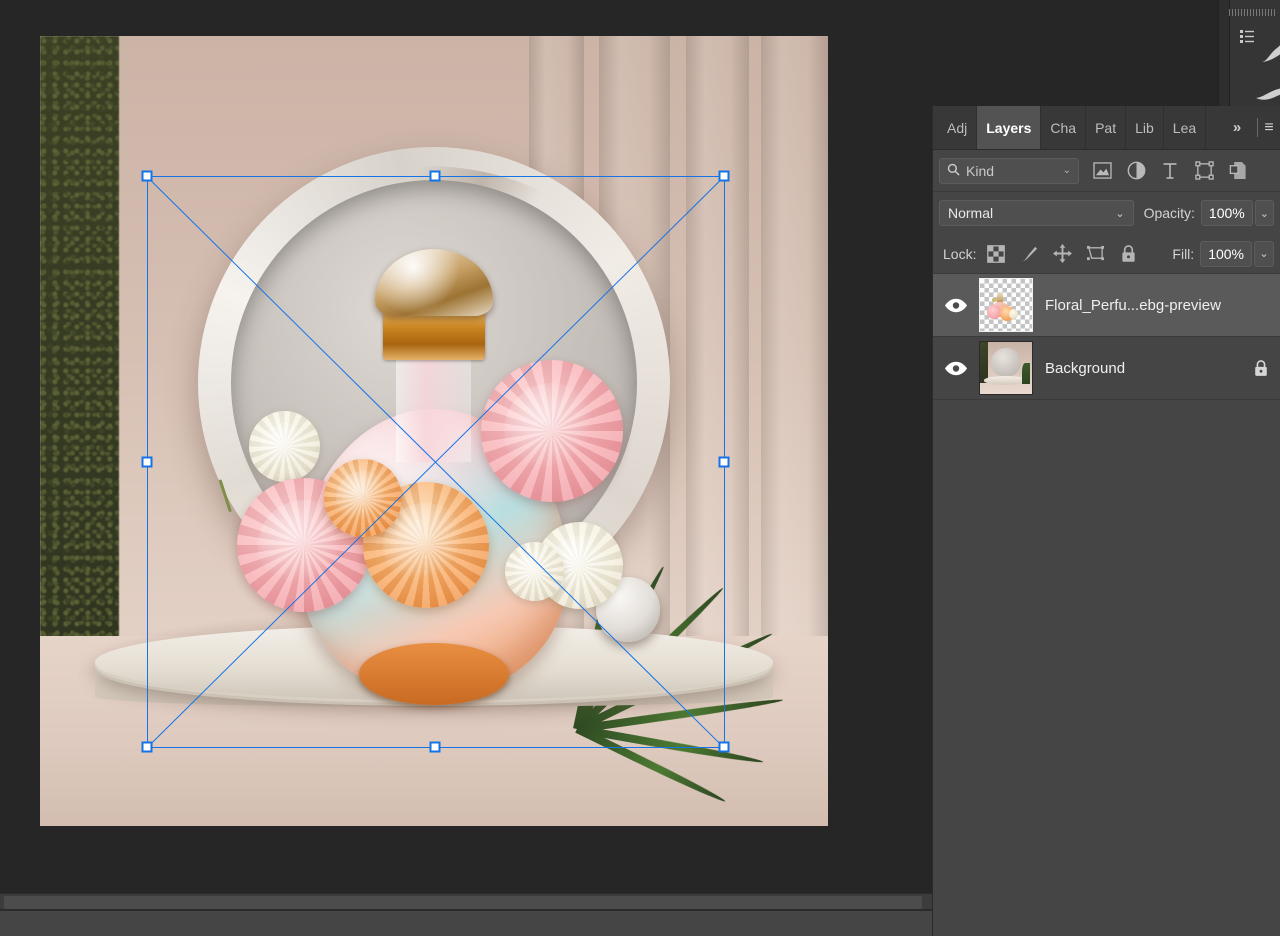 This screenshot has width=1280, height=936. Describe the element at coordinates (1009, 170) in the screenshot. I see `filter-kind-select: Kind ⌄` at that location.